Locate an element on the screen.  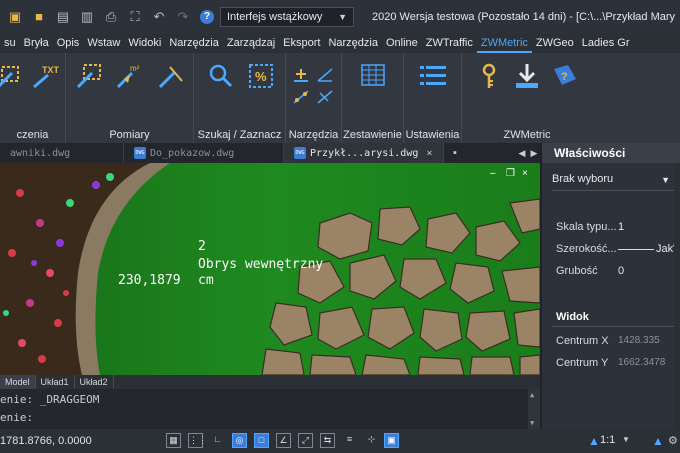
ribbon-group-title: Ustawienia is located at coordinates (432, 135).